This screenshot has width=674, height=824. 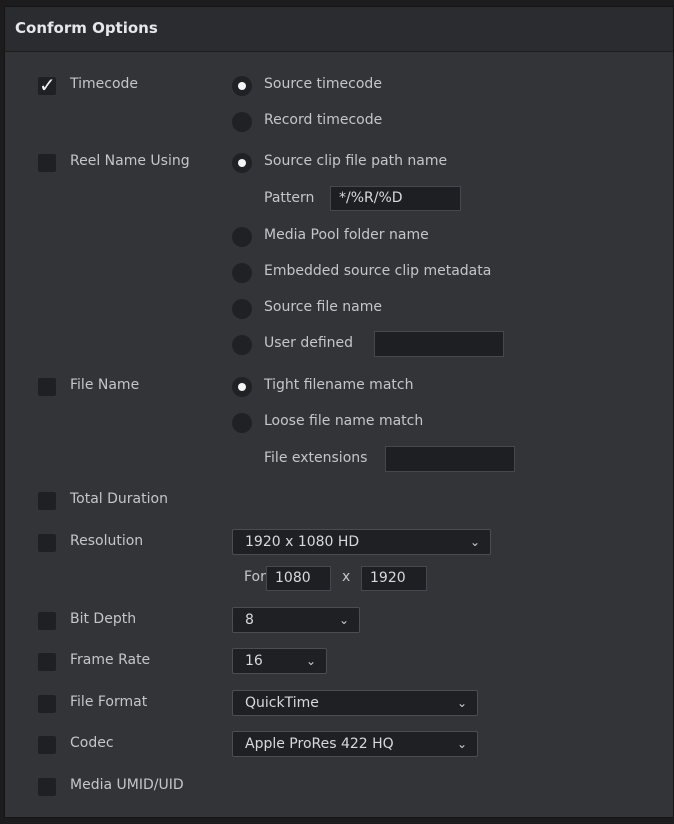 I want to click on loose-file-name-match-label: Loose file name match, so click(x=344, y=421).